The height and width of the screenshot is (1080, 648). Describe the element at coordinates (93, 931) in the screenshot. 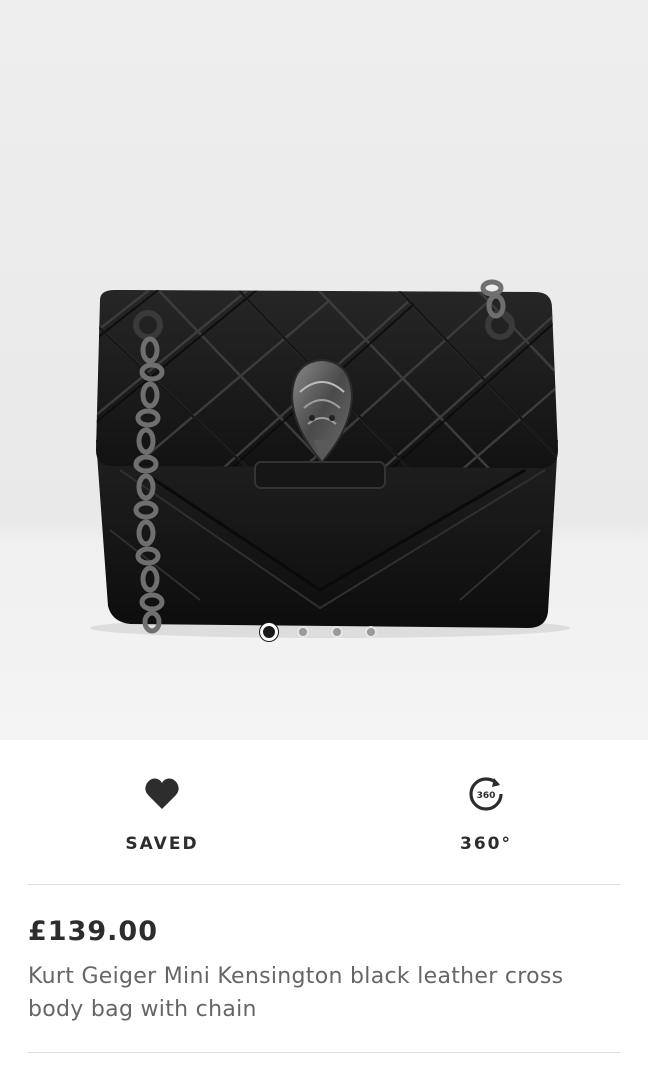

I see `product-price: £139.00` at that location.